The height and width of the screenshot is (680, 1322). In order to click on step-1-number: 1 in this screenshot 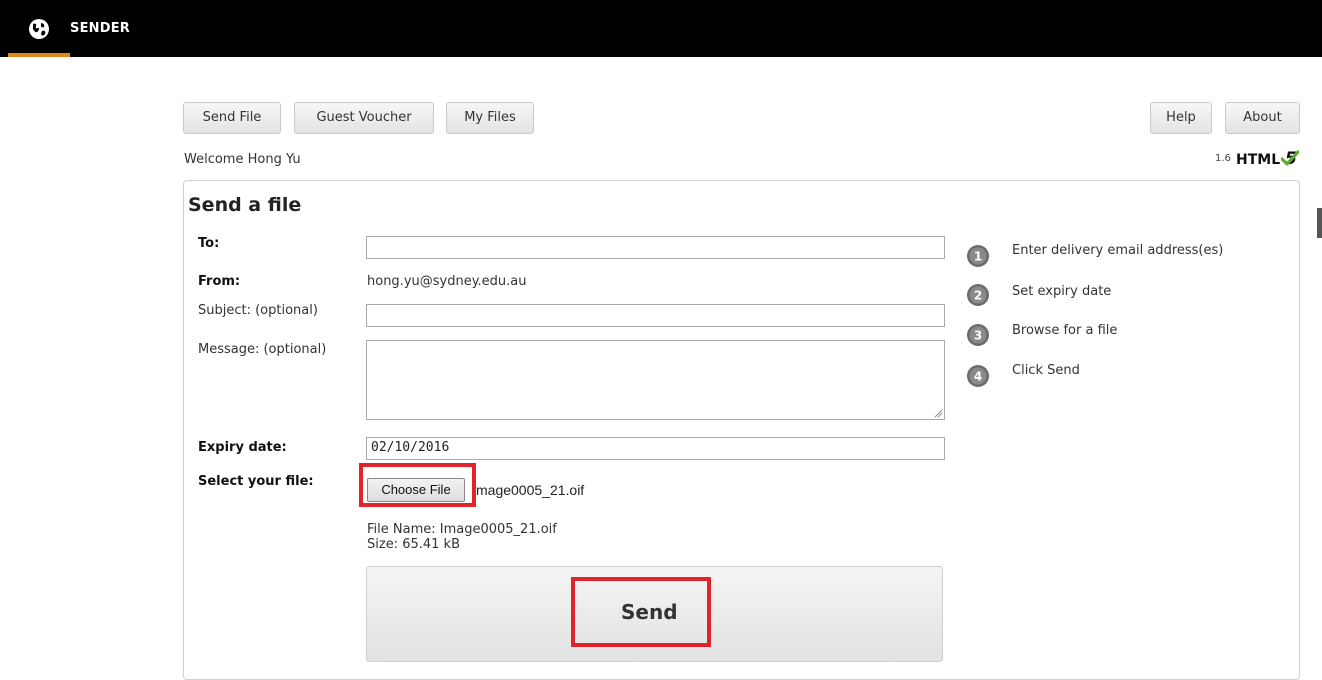, I will do `click(978, 257)`.